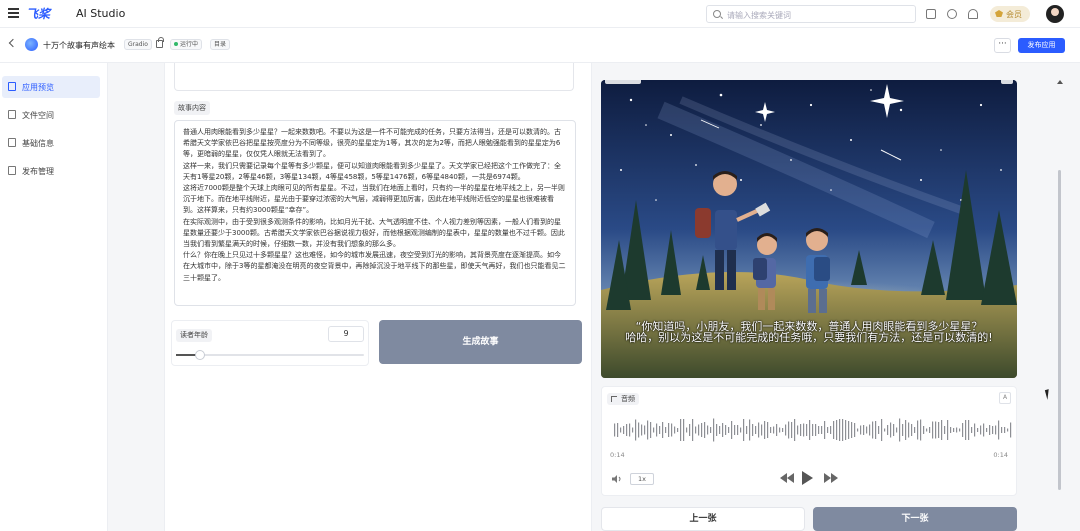 The width and height of the screenshot is (1080, 531). Describe the element at coordinates (1055, 14) in the screenshot. I see `user-avatar` at that location.